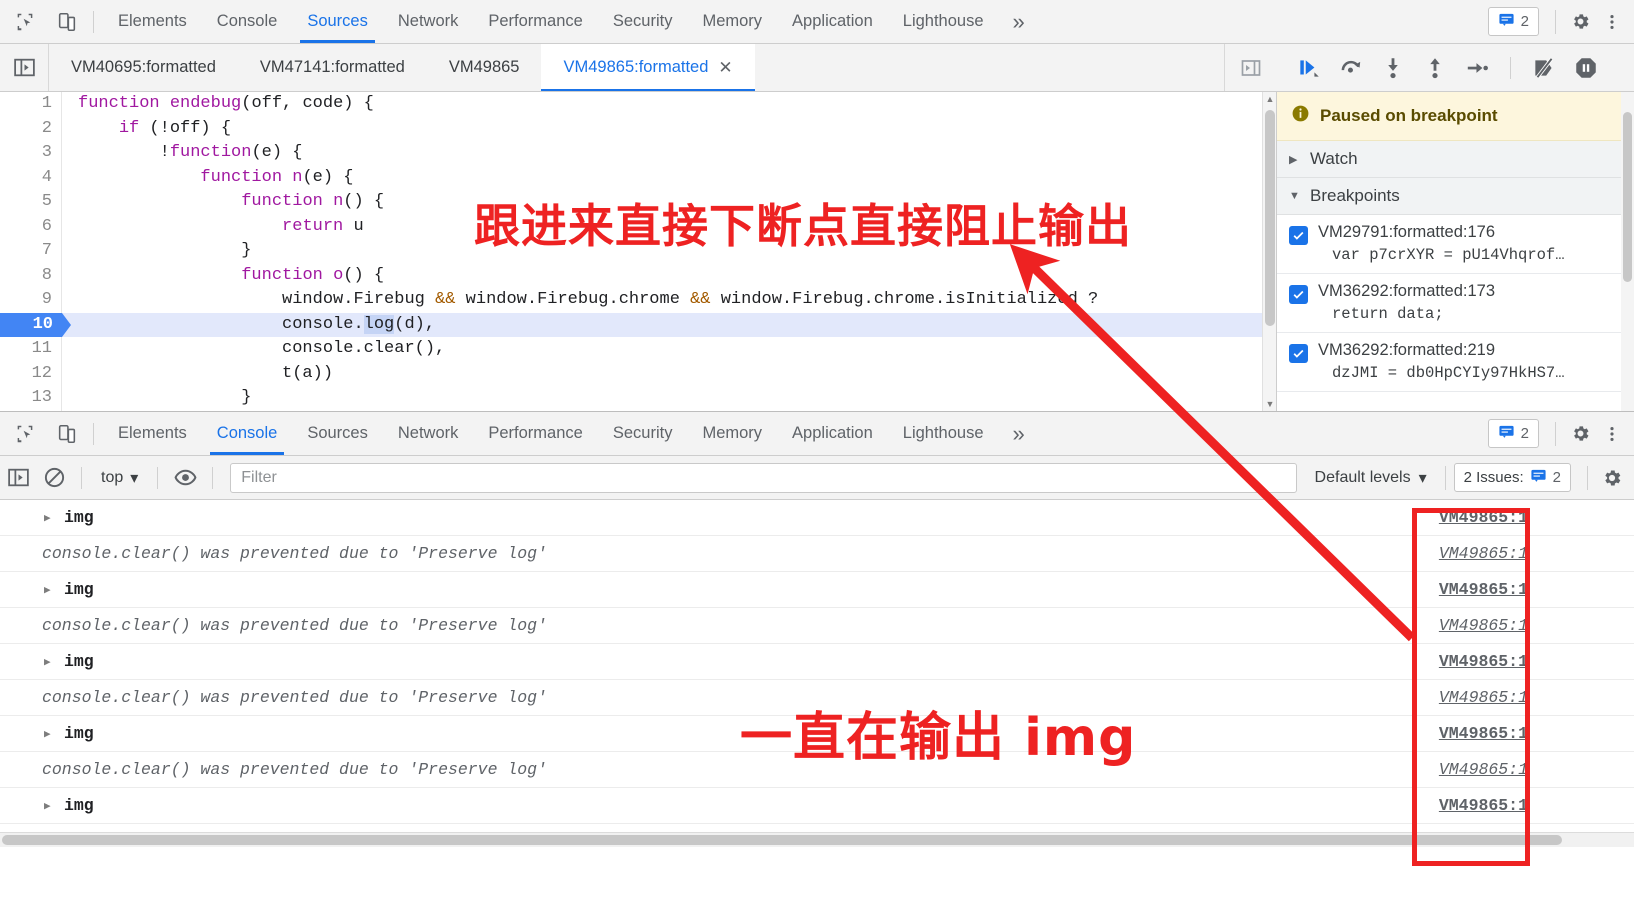 This screenshot has width=1634, height=912. I want to click on editor-vertical-scrollbar: ▲ ▼, so click(1269, 251).